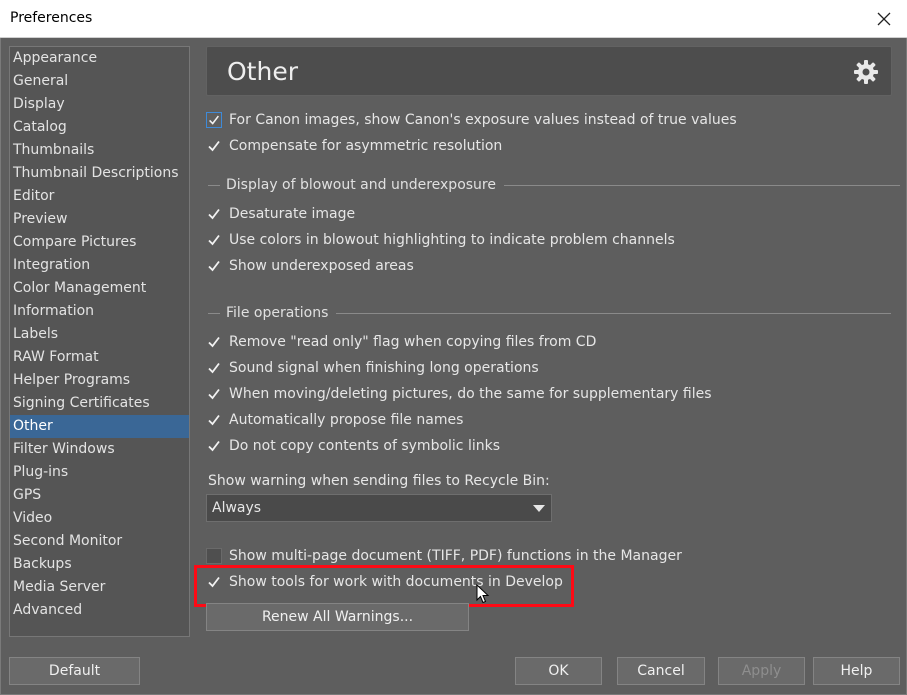 The width and height of the screenshot is (907, 695). I want to click on help-button: Help, so click(856, 671).